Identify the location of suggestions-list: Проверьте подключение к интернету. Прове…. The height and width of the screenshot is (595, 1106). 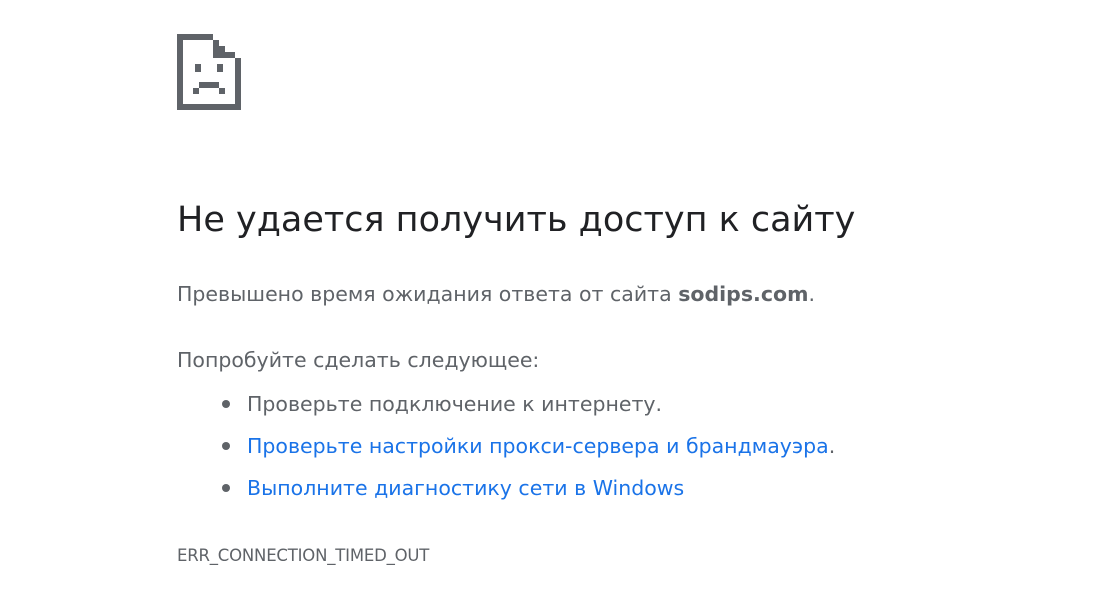
(506, 451).